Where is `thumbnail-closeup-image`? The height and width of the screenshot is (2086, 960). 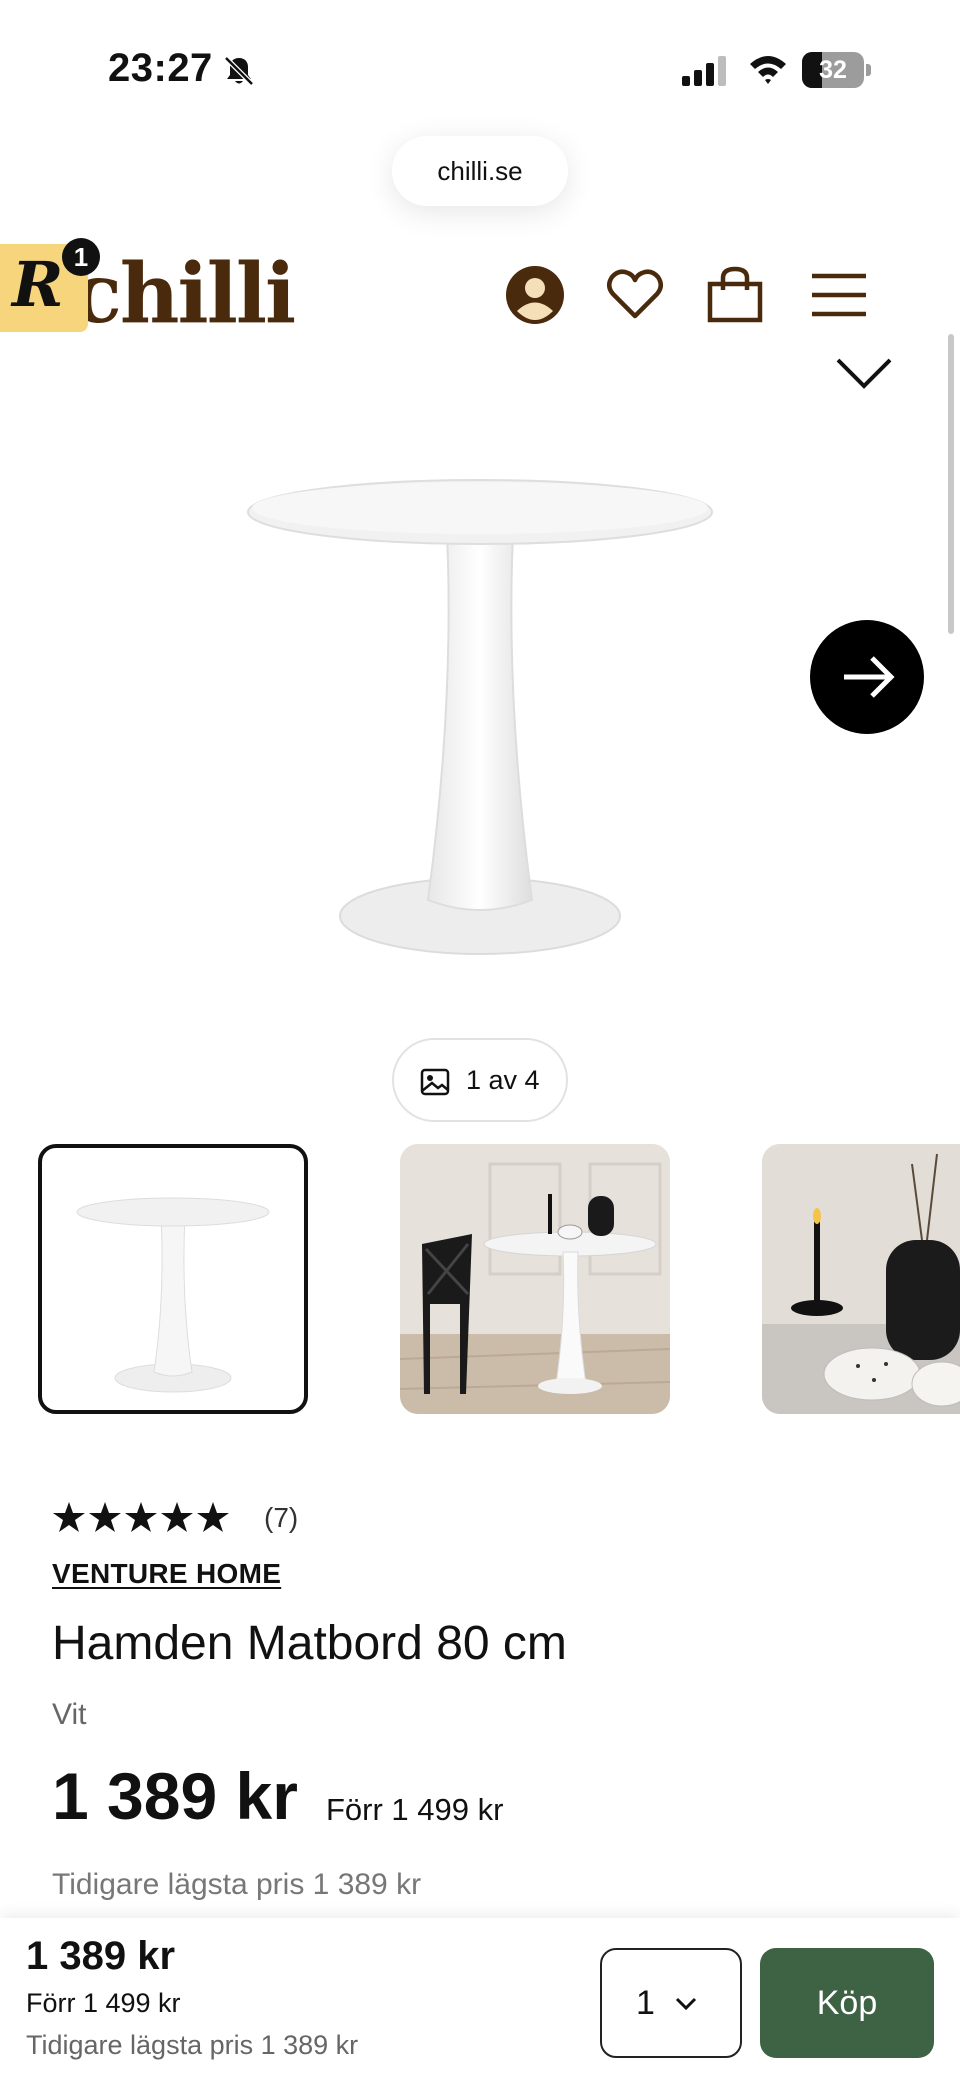 thumbnail-closeup-image is located at coordinates (861, 1279).